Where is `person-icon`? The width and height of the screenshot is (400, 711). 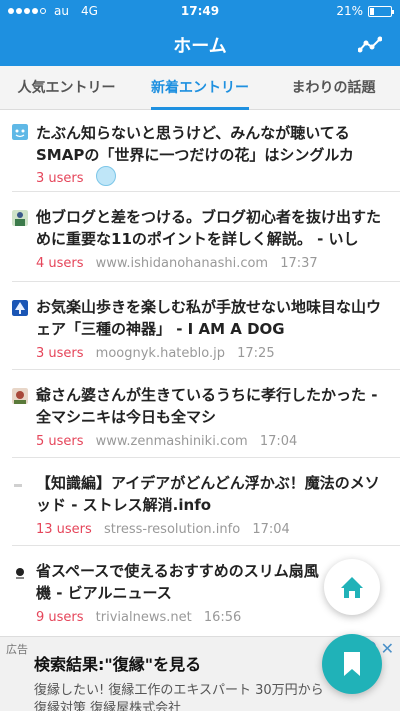 person-icon is located at coordinates (20, 218).